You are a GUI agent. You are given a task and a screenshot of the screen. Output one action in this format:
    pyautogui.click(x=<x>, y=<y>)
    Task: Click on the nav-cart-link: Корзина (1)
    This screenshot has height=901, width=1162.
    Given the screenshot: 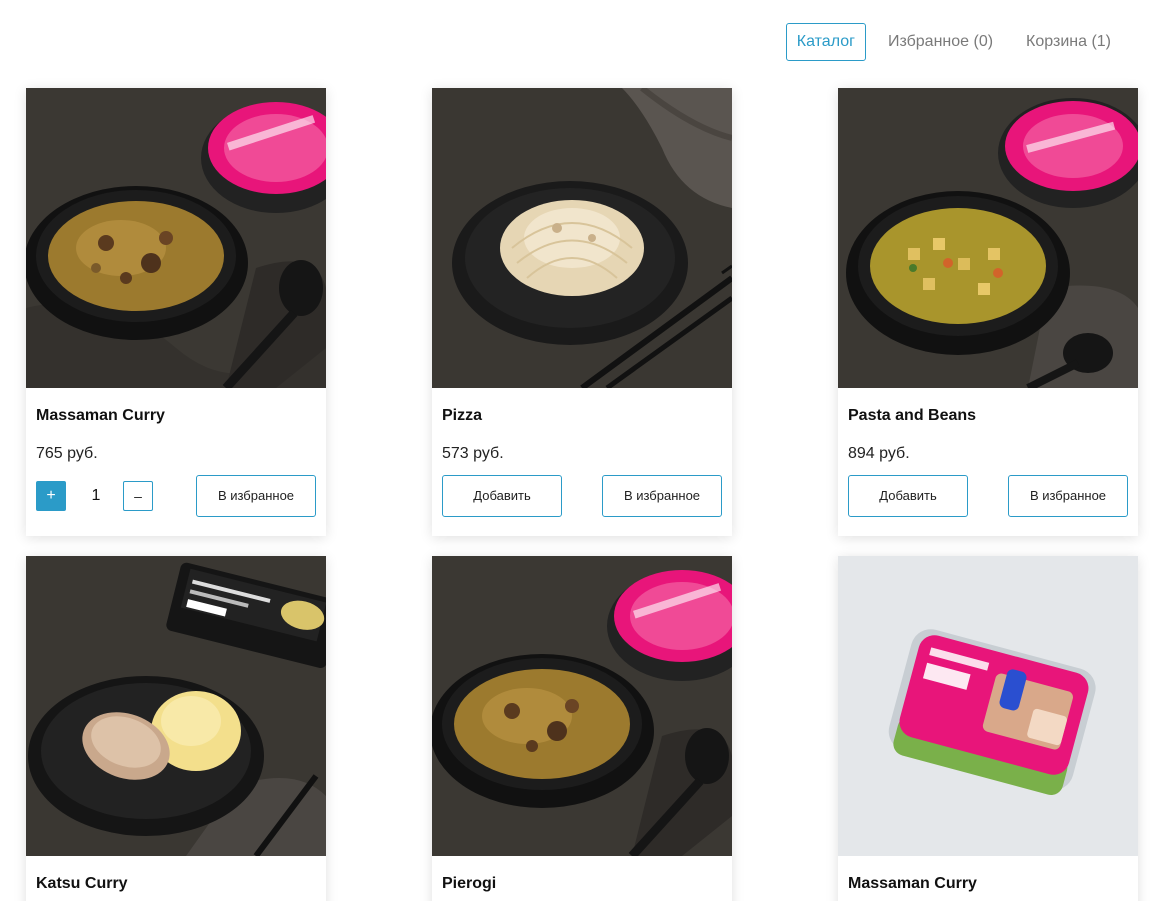 What is the action you would take?
    pyautogui.click(x=1068, y=42)
    